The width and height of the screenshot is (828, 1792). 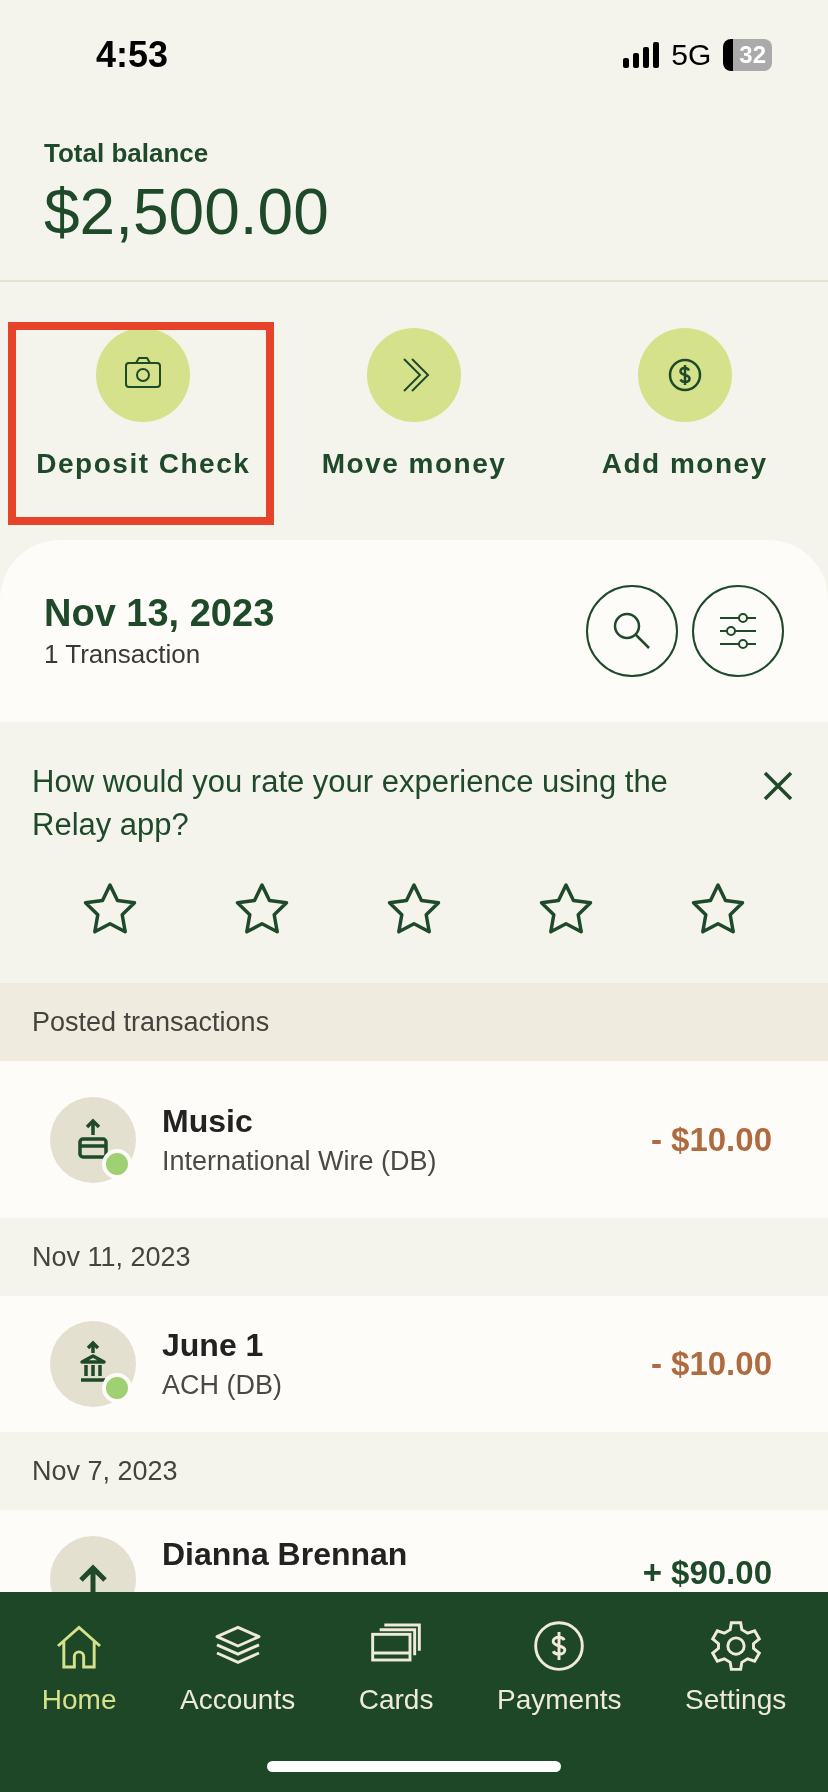 What do you see at coordinates (559, 1667) in the screenshot?
I see `nav-tab: Payments` at bounding box center [559, 1667].